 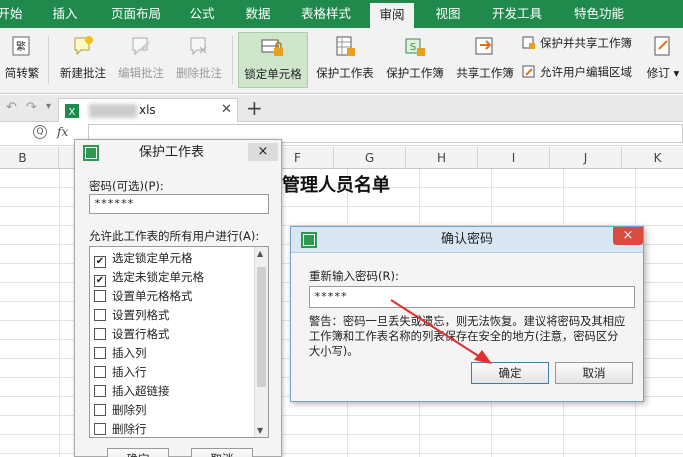 I want to click on redo-icon: ↷, so click(x=31, y=107).